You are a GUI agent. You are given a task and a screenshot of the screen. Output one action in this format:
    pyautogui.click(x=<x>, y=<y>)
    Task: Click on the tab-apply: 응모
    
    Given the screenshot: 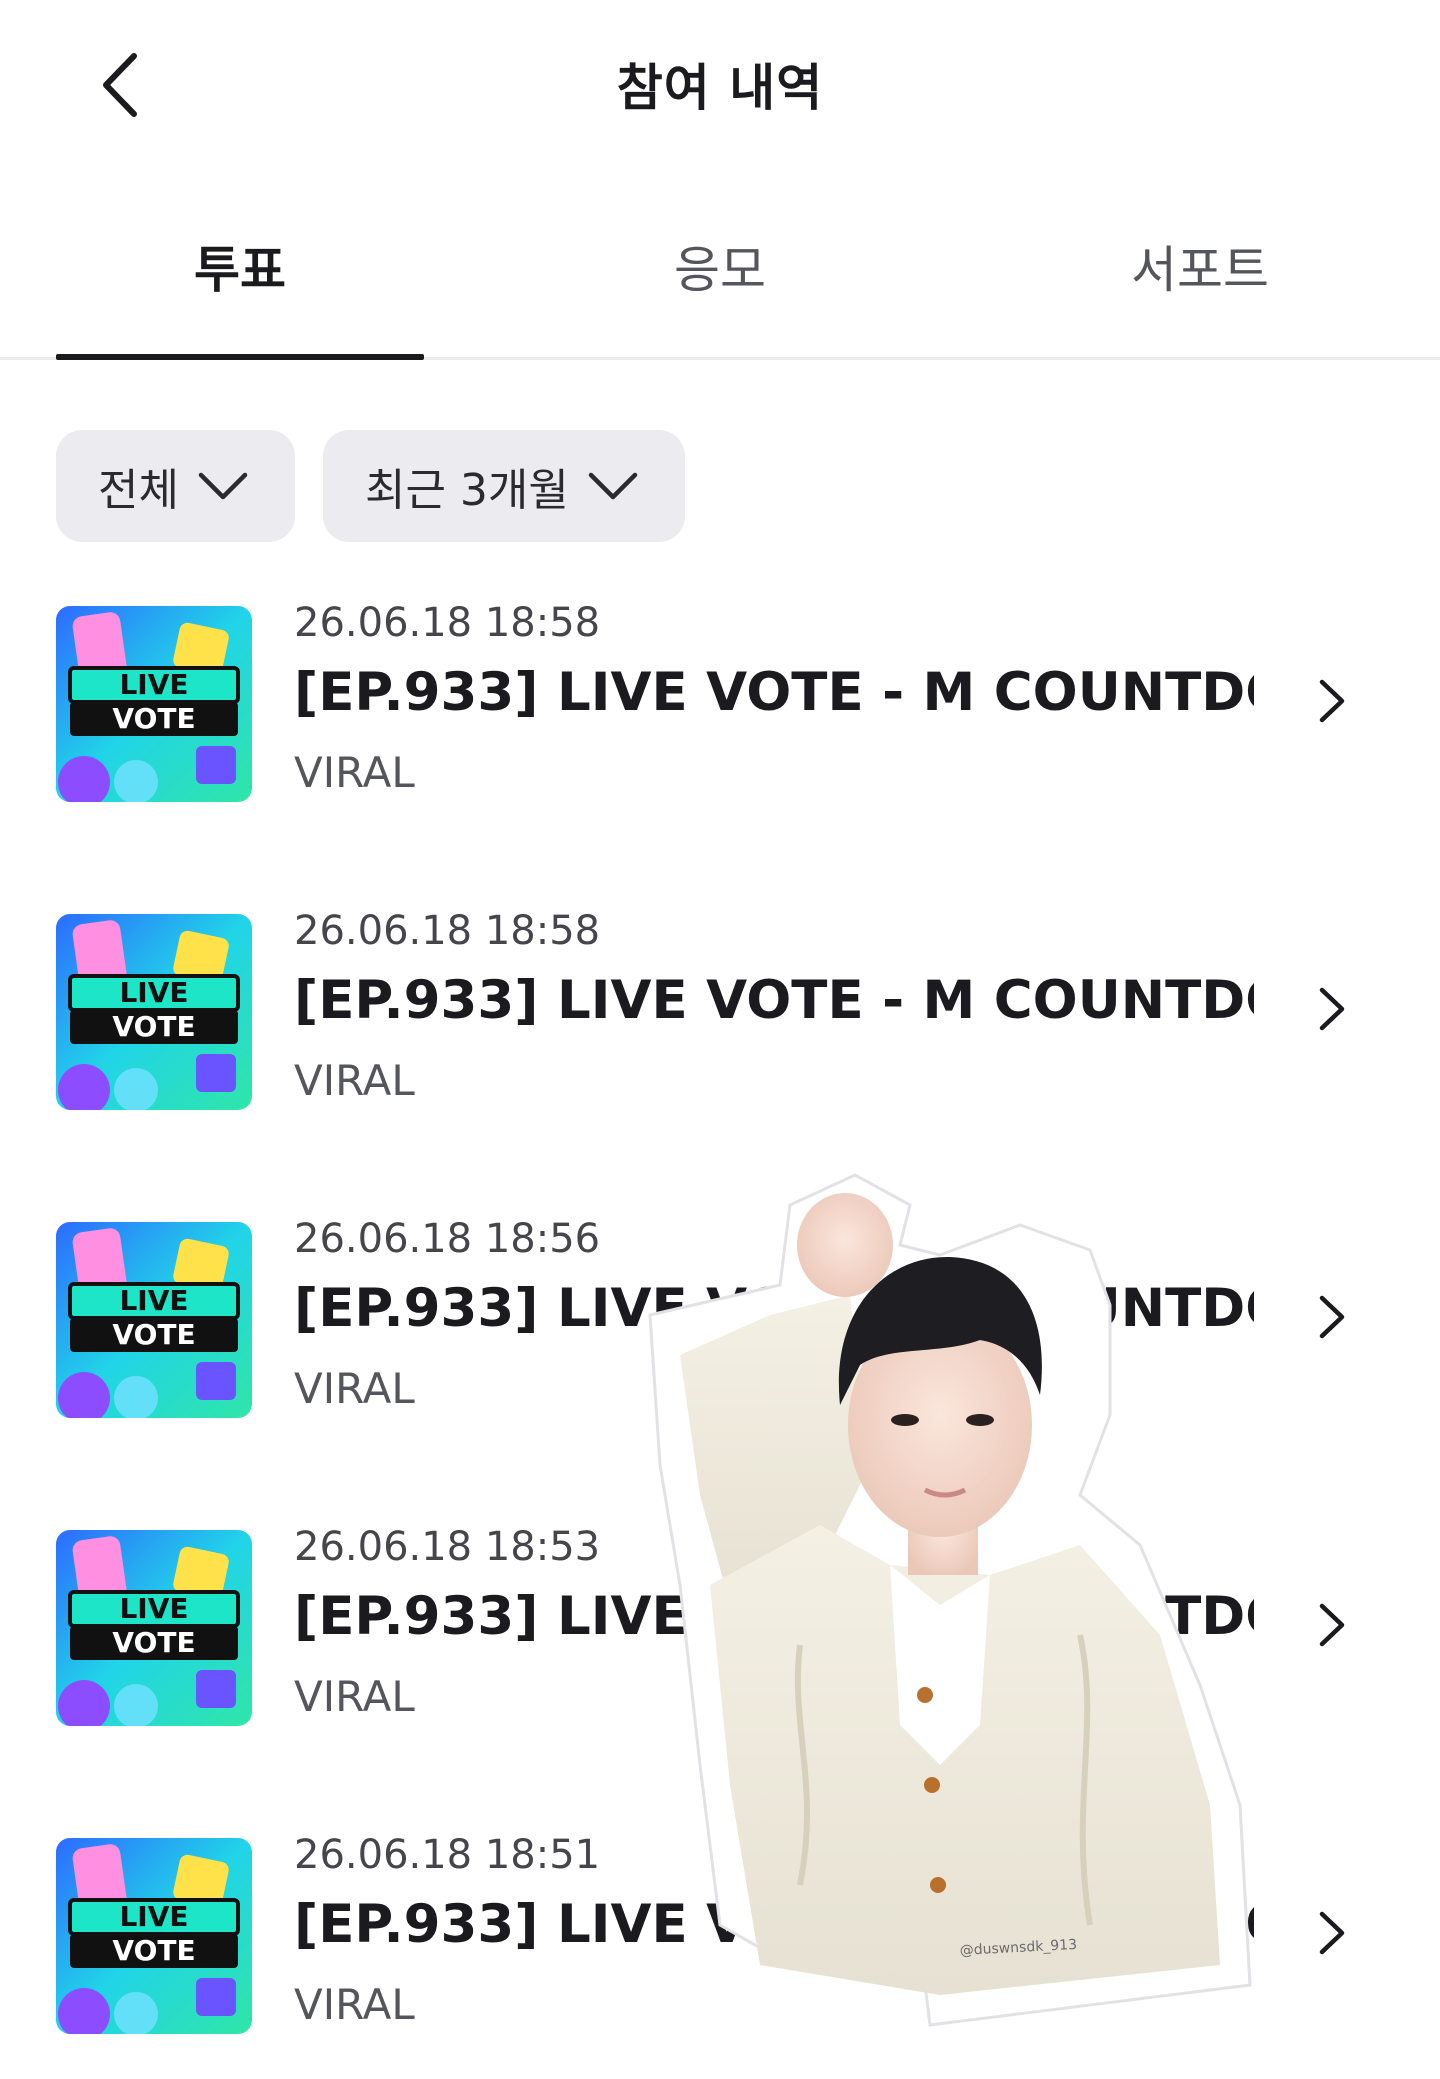 What is the action you would take?
    pyautogui.click(x=720, y=295)
    